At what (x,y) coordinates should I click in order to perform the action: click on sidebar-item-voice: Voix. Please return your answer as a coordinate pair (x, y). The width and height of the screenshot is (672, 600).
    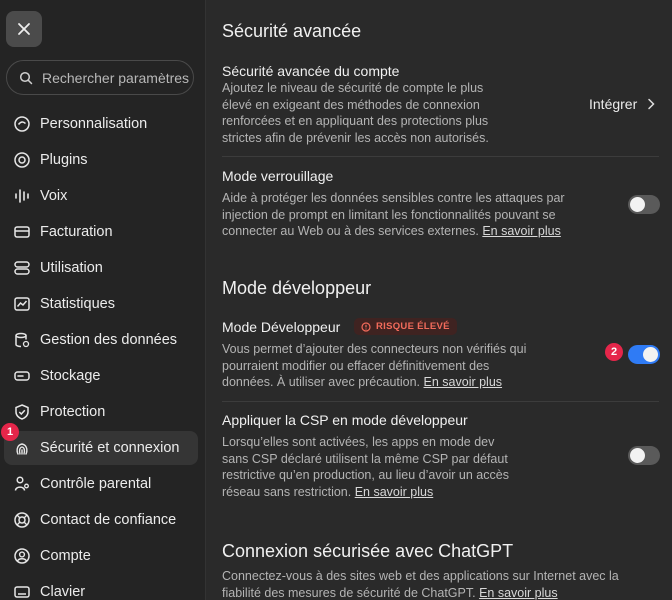
    Looking at the image, I should click on (101, 196).